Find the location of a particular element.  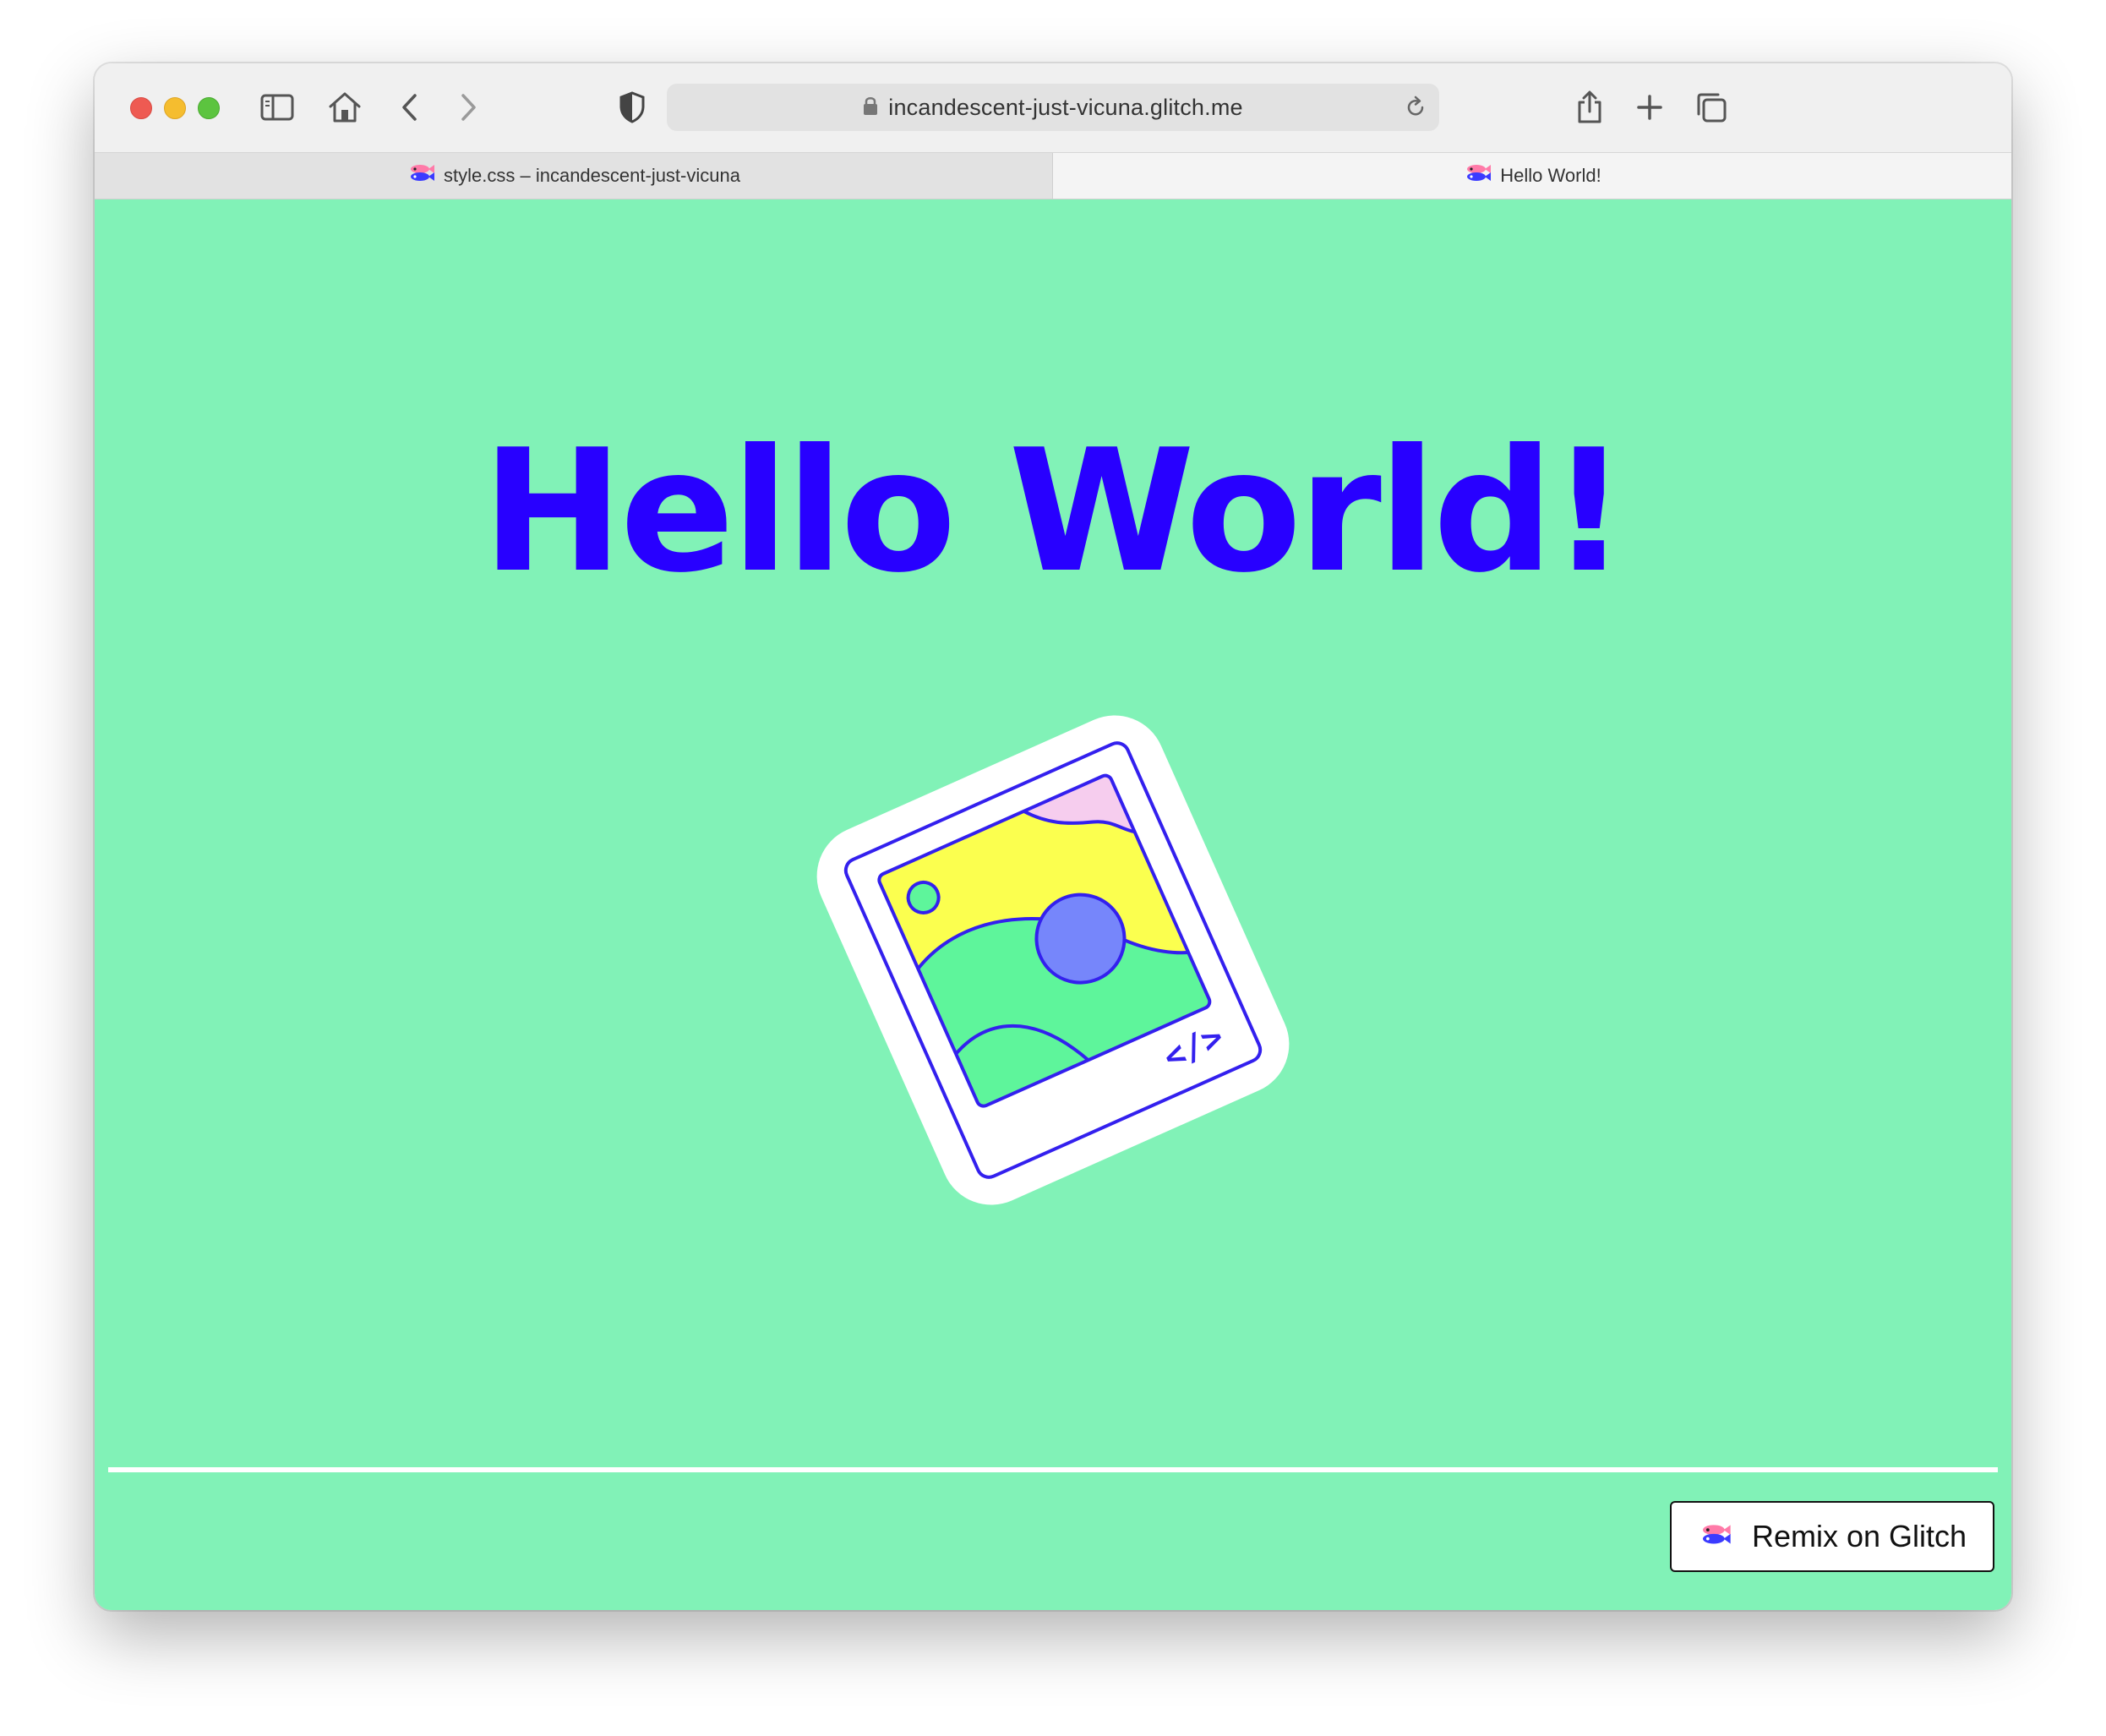

address-bar: incandescent-just-vicuna.glitch.me is located at coordinates (1053, 107).